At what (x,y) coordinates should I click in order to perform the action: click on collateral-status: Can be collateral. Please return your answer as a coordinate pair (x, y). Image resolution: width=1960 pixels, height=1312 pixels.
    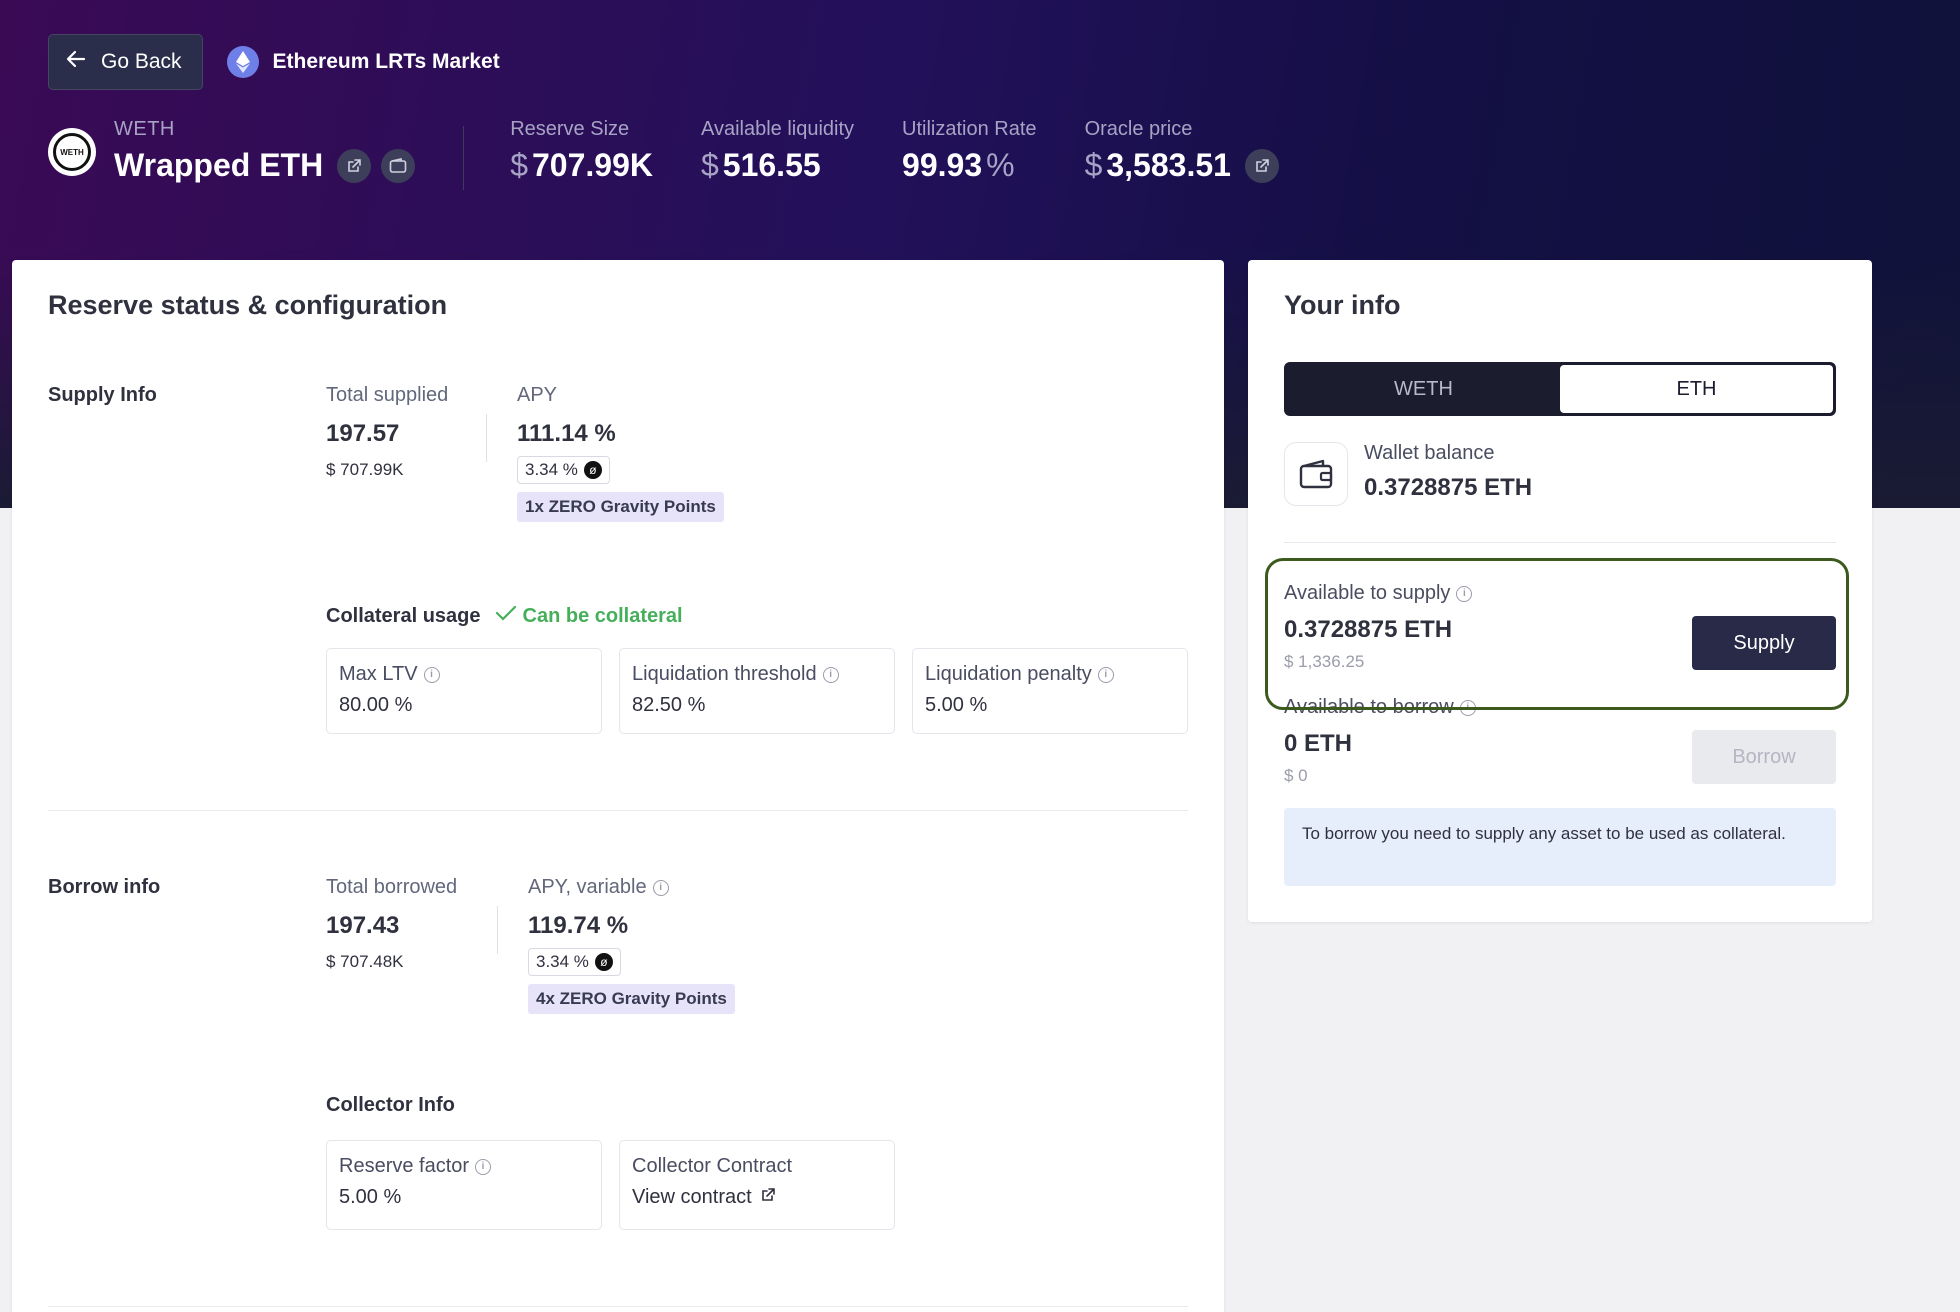
    Looking at the image, I should click on (589, 616).